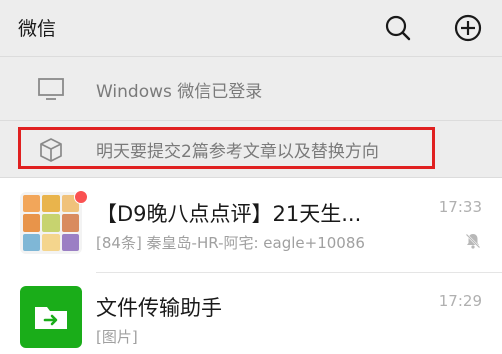 Image resolution: width=502 pixels, height=354 pixels. What do you see at coordinates (117, 337) in the screenshot?
I see `chat-preview: [图片]` at bounding box center [117, 337].